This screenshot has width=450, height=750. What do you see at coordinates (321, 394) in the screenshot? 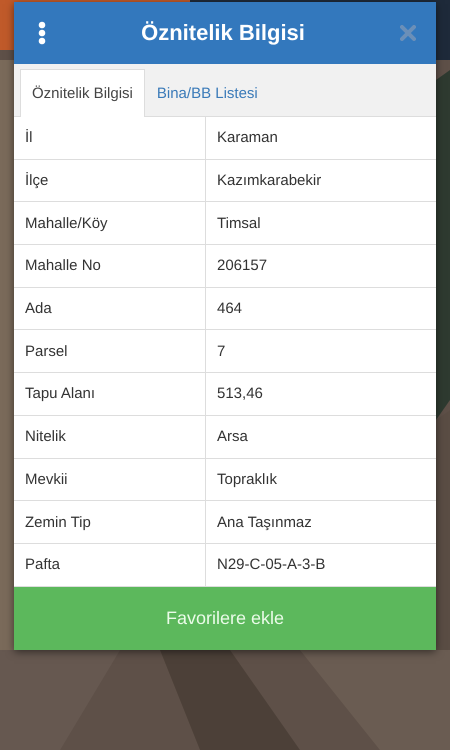
I see `attribute-value: 513,46` at bounding box center [321, 394].